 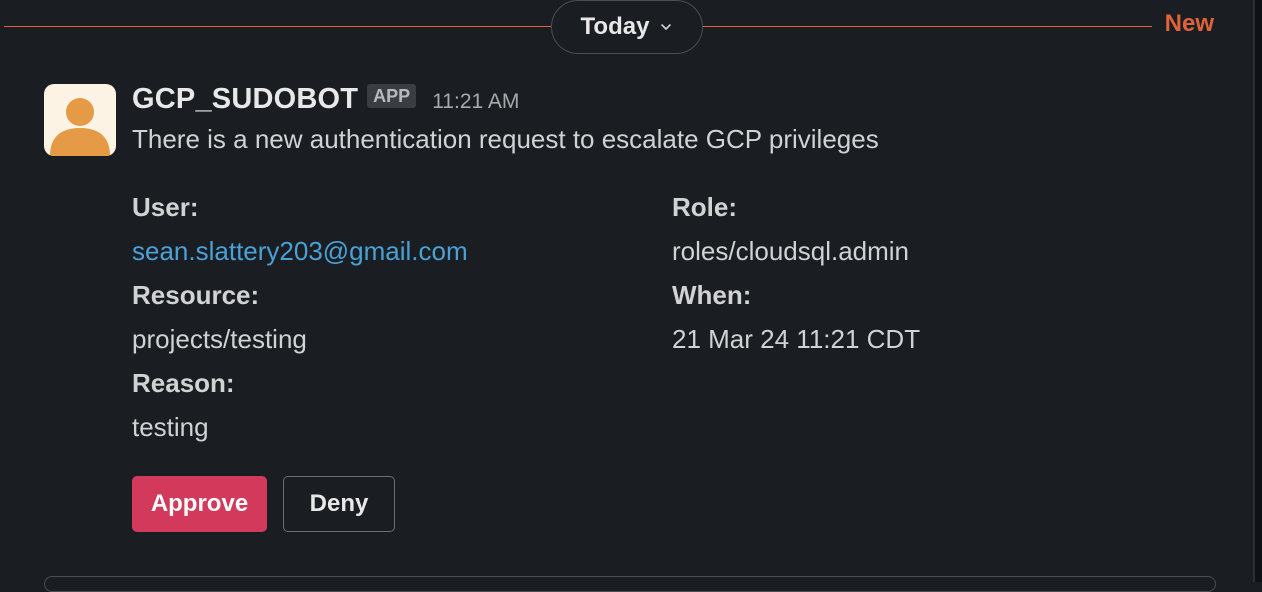 What do you see at coordinates (165, 207) in the screenshot?
I see `user-label: User:` at bounding box center [165, 207].